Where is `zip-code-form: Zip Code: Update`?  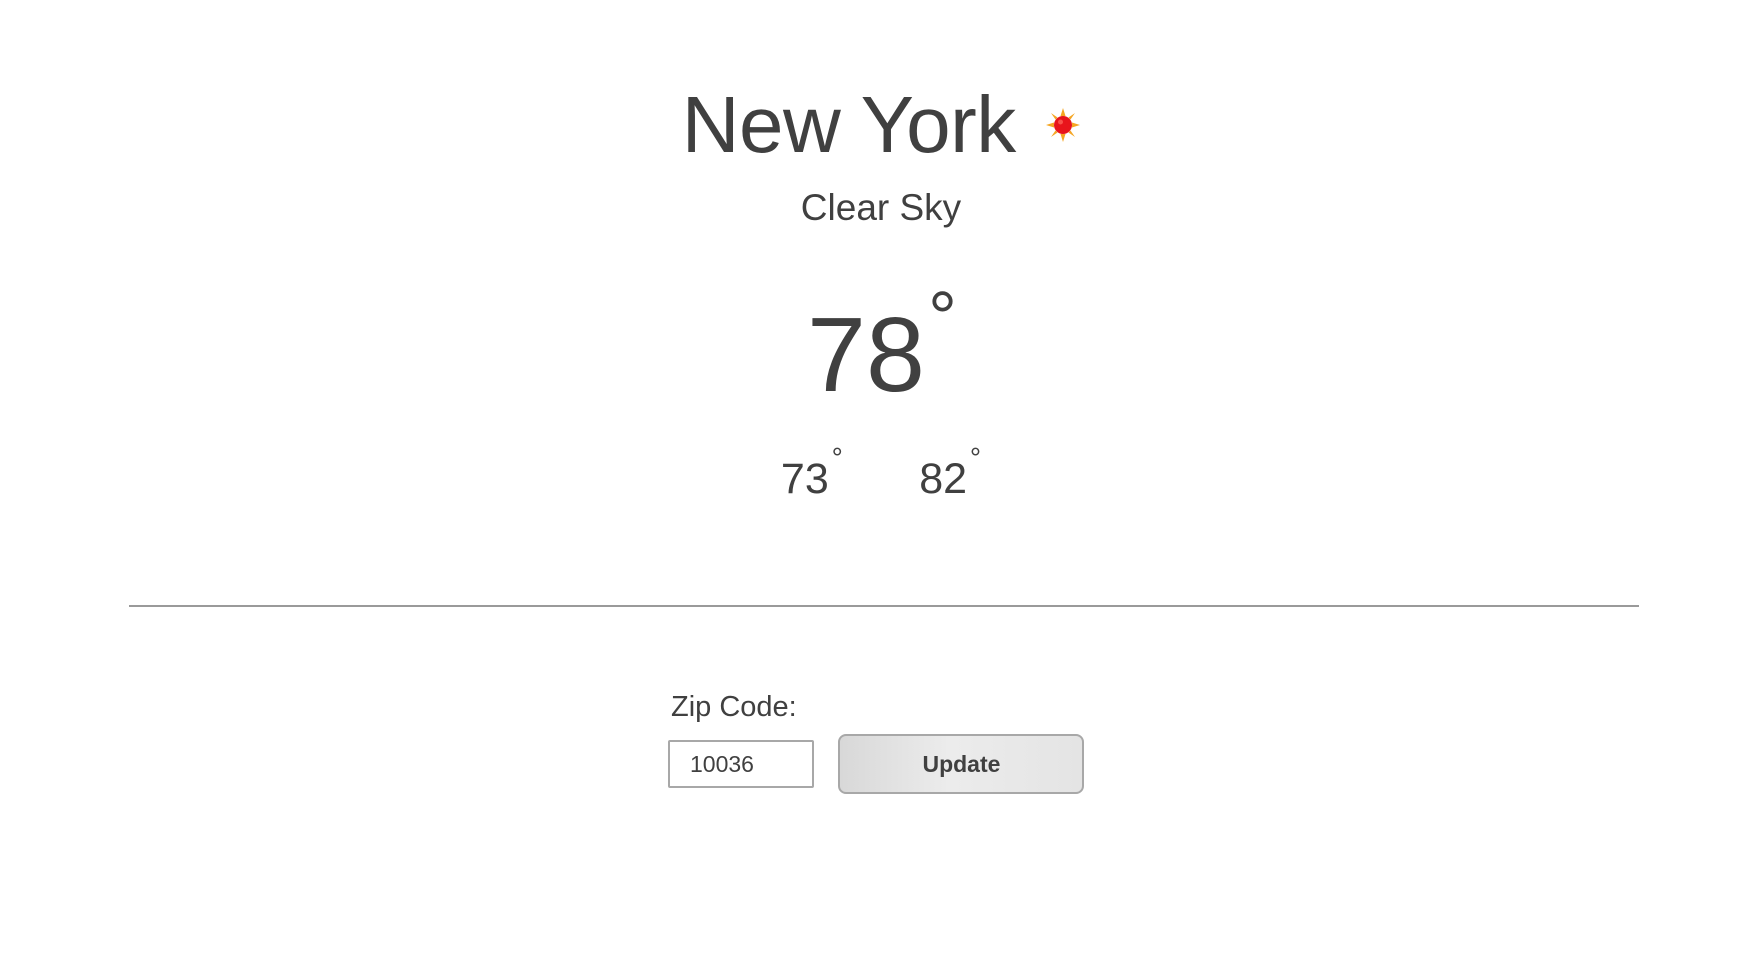
zip-code-form: Zip Code: Update is located at coordinates (876, 742).